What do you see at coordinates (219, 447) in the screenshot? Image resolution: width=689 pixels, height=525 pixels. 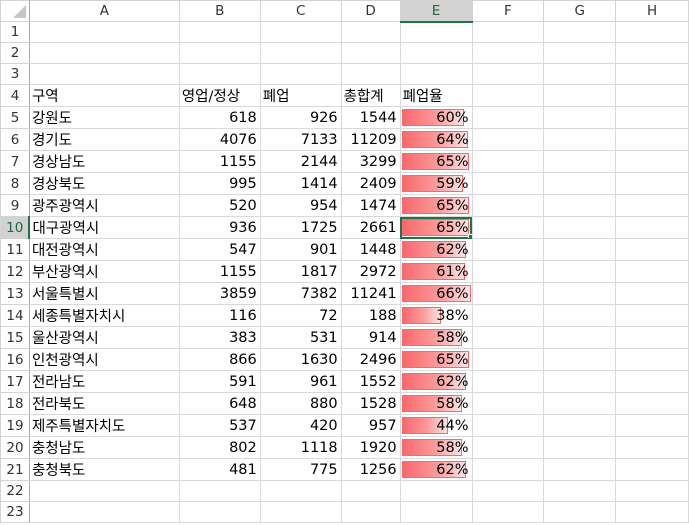 I see `cell-b20: 802` at bounding box center [219, 447].